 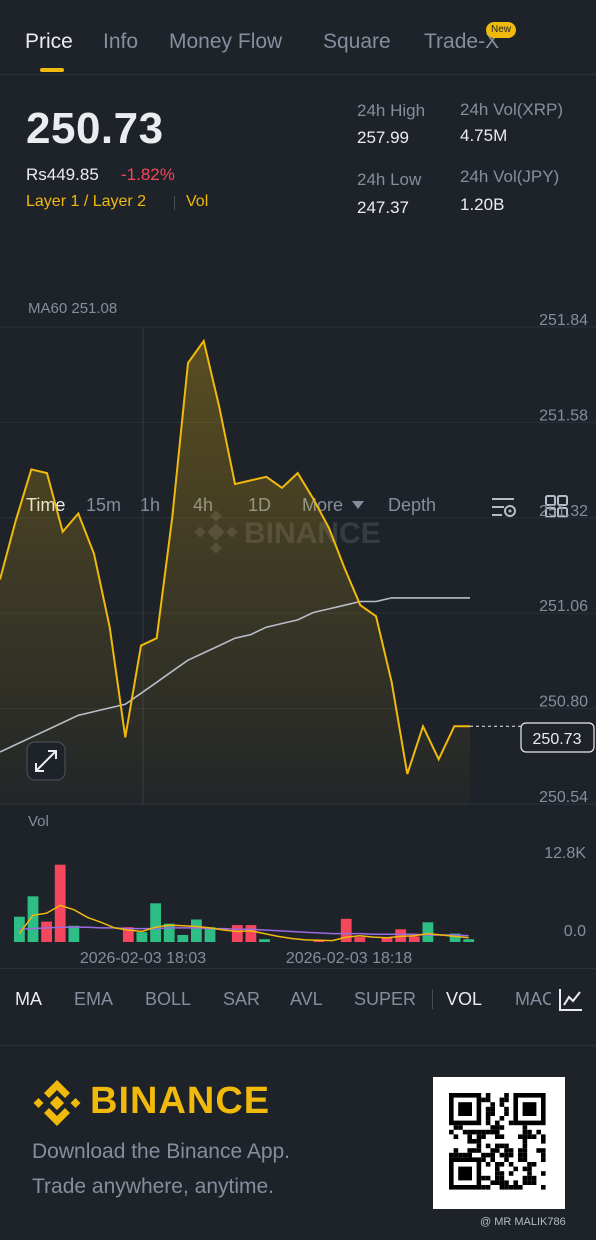 I want to click on indicator-divider, so click(x=432, y=999).